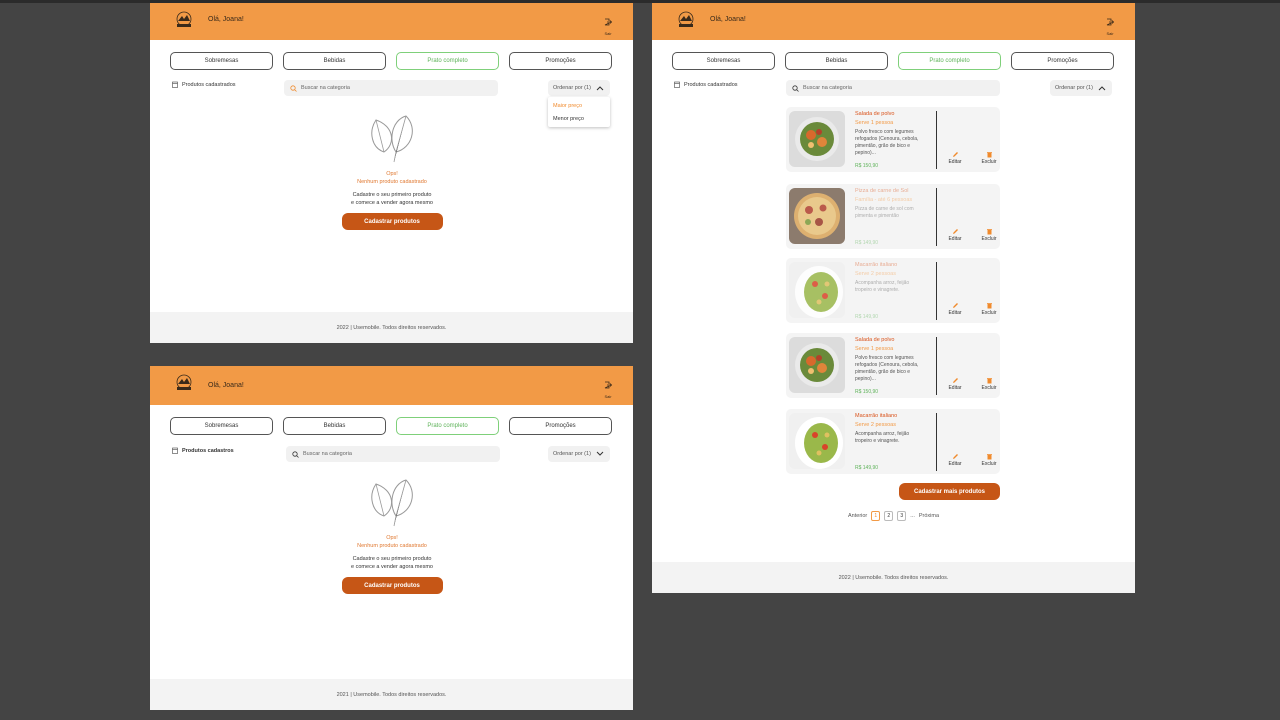 The image size is (1280, 720). What do you see at coordinates (889, 516) in the screenshot?
I see `page-2-button: 2` at bounding box center [889, 516].